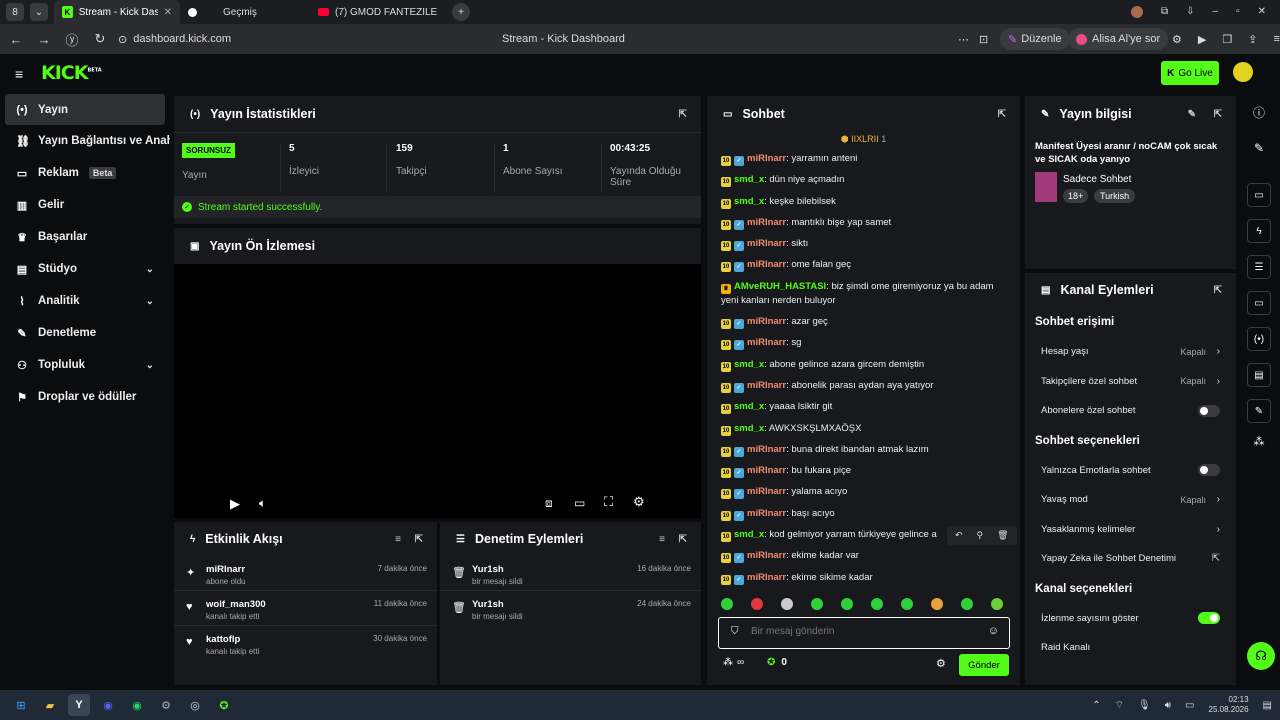  What do you see at coordinates (861, 631) in the screenshot?
I see `chat-input` at bounding box center [861, 631].